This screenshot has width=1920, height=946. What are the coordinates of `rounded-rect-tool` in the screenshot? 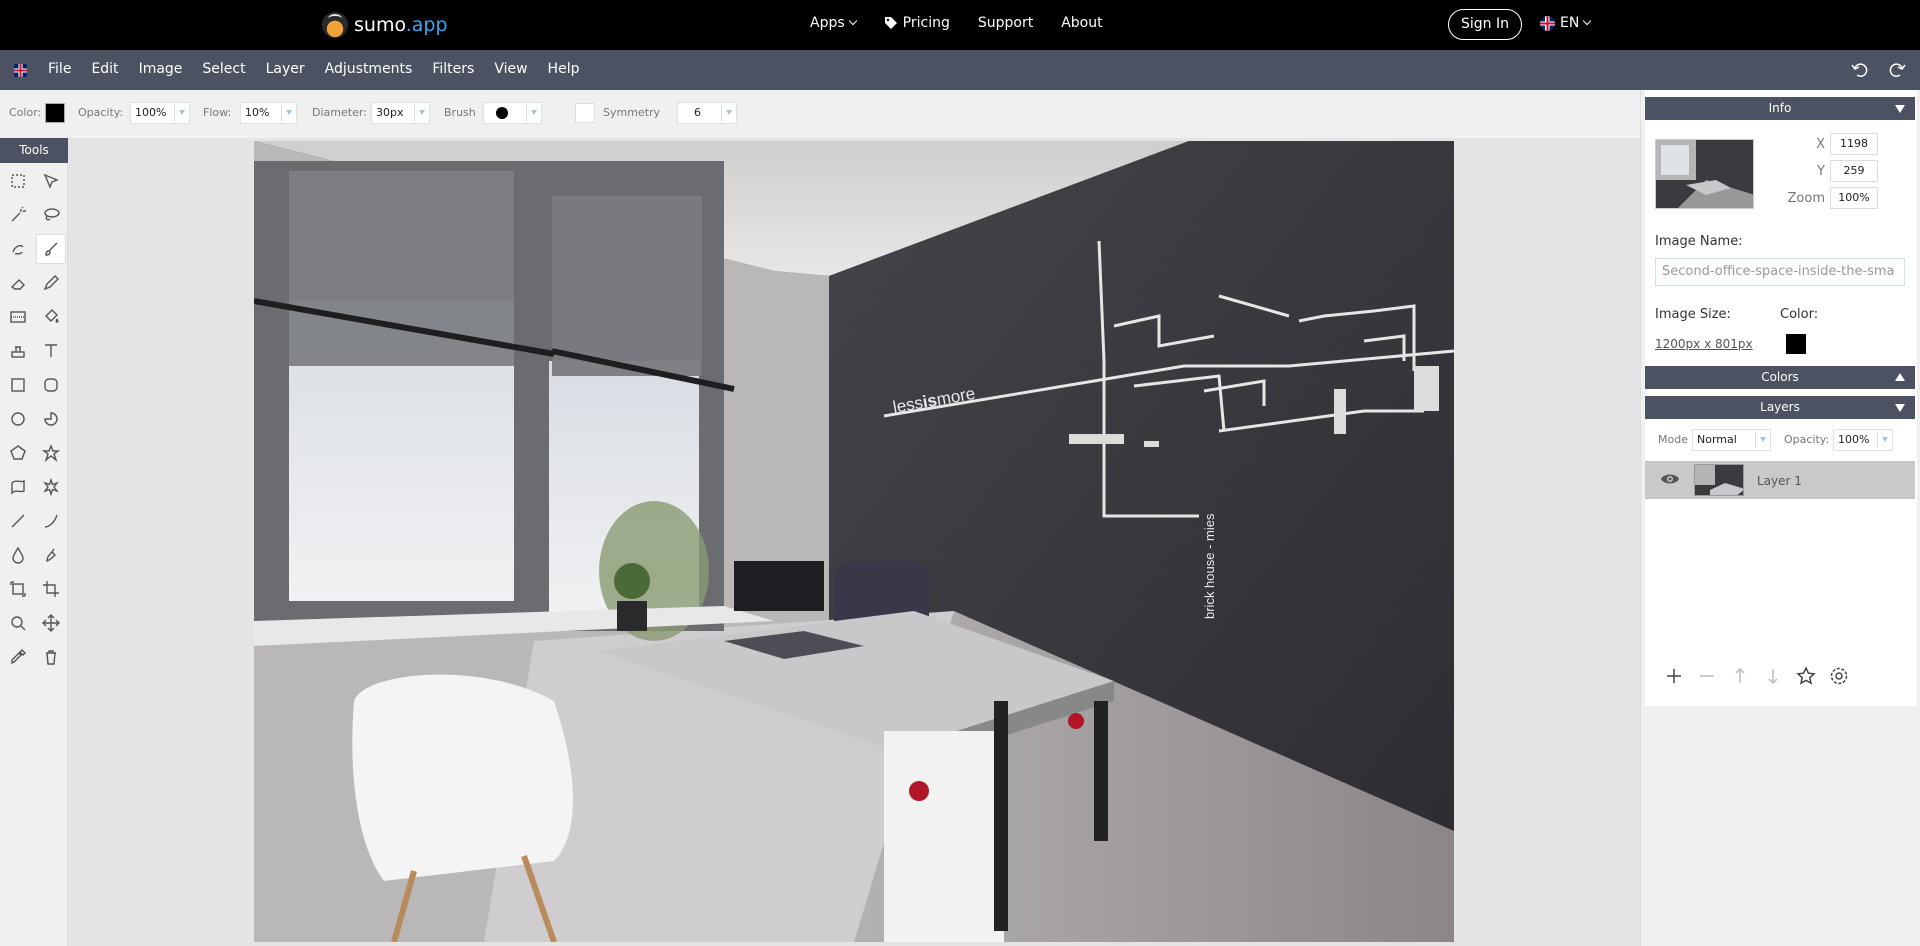 It's located at (51, 385).